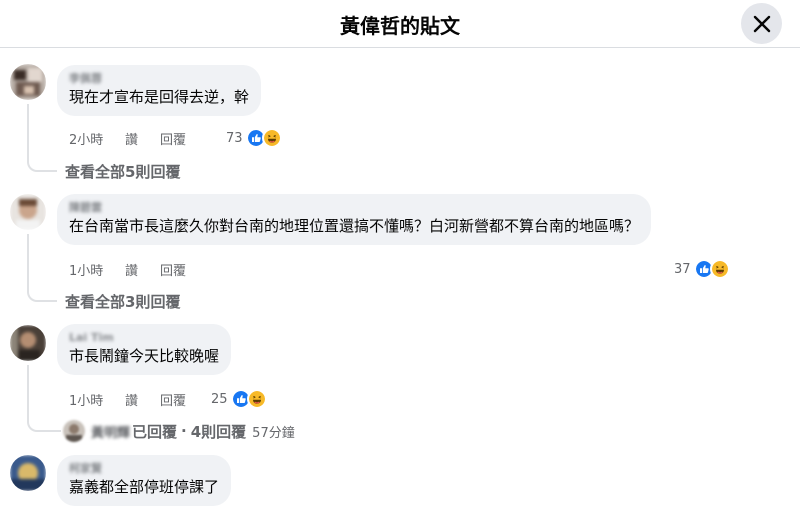 The image size is (800, 509). I want to click on comment-author: Lai Tim, so click(144, 338).